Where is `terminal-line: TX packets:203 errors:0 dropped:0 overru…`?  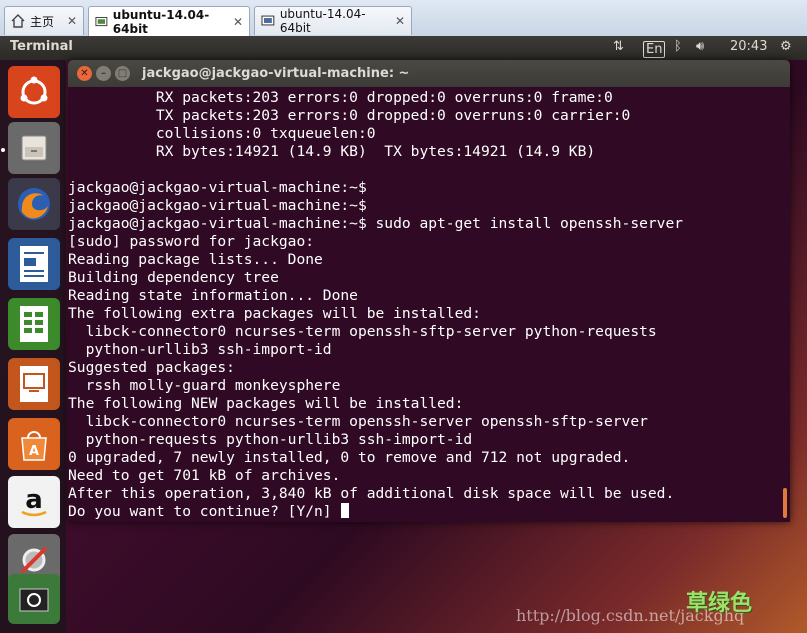 terminal-line: TX packets:203 errors:0 dropped:0 overru… is located at coordinates (349, 115).